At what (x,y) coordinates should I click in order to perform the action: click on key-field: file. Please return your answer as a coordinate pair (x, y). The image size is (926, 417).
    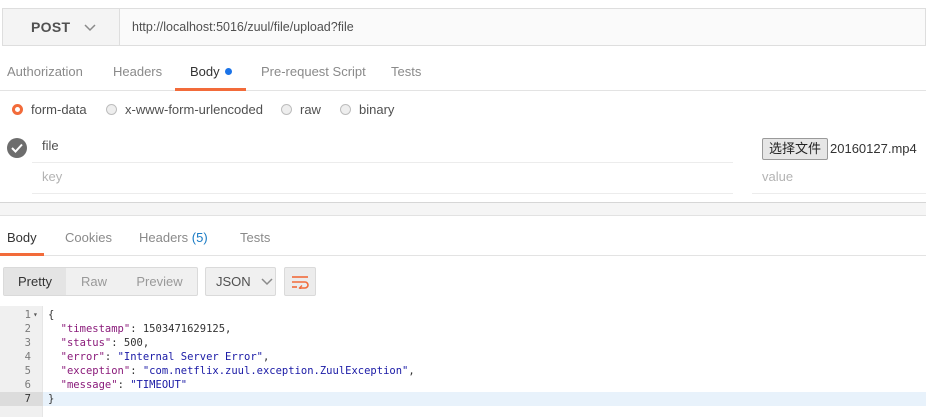
    Looking at the image, I should click on (382, 147).